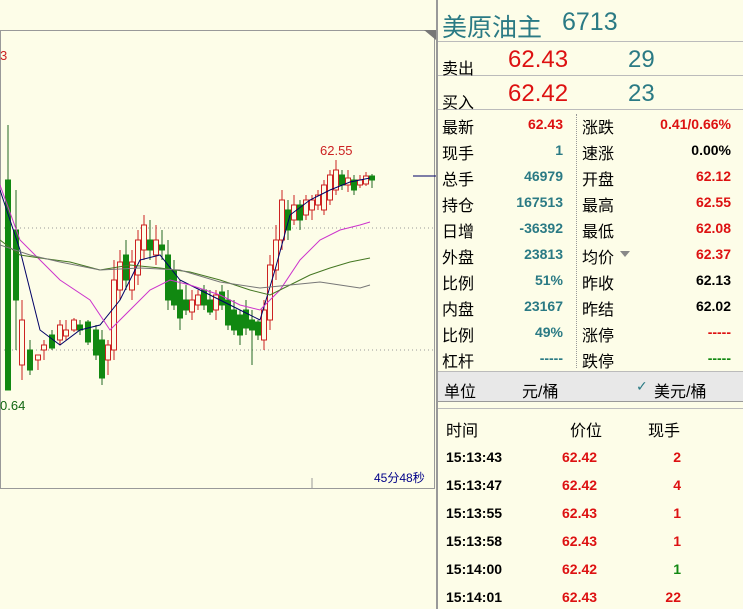  Describe the element at coordinates (458, 128) in the screenshot. I see `stat-left-label: 最新` at that location.